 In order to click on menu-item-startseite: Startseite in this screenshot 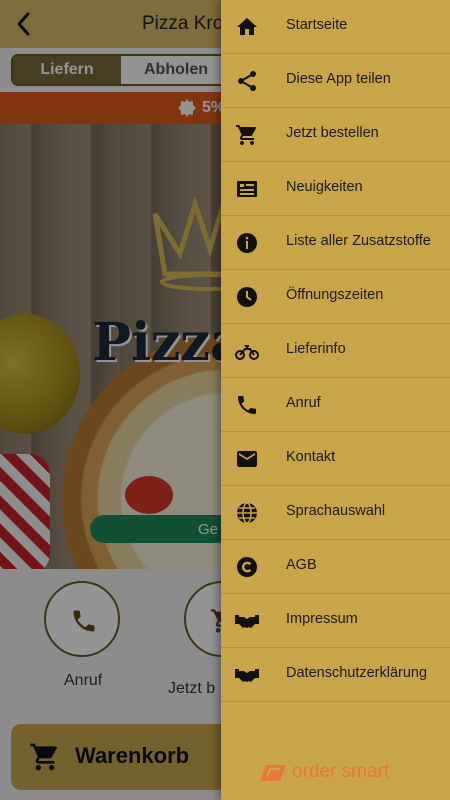, I will do `click(335, 27)`.